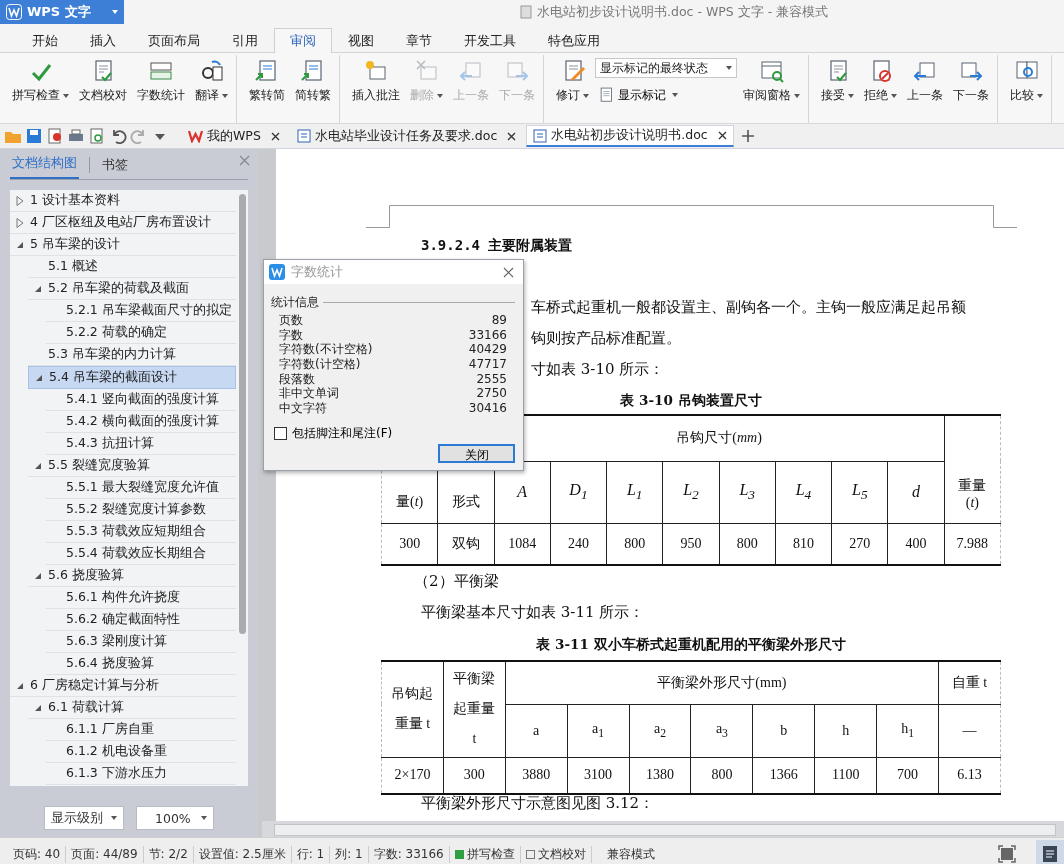 The height and width of the screenshot is (864, 1064). I want to click on menu-tab: 开始, so click(45, 40).